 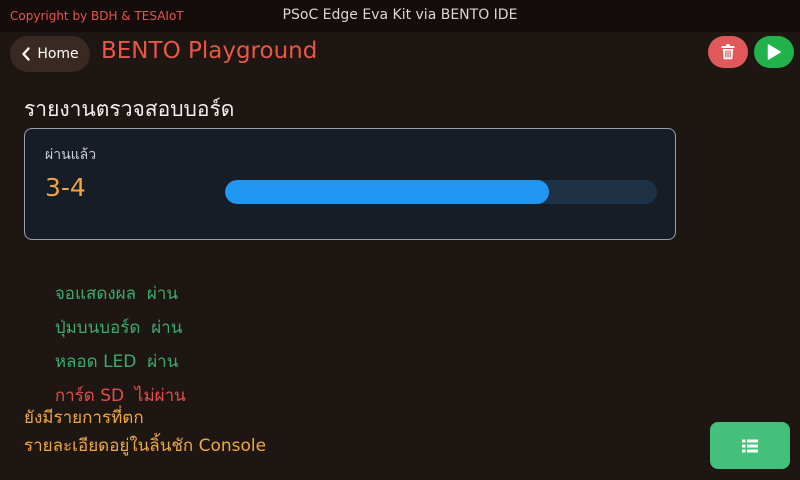 I want to click on result-item: การ์ด SD, so click(x=89, y=396).